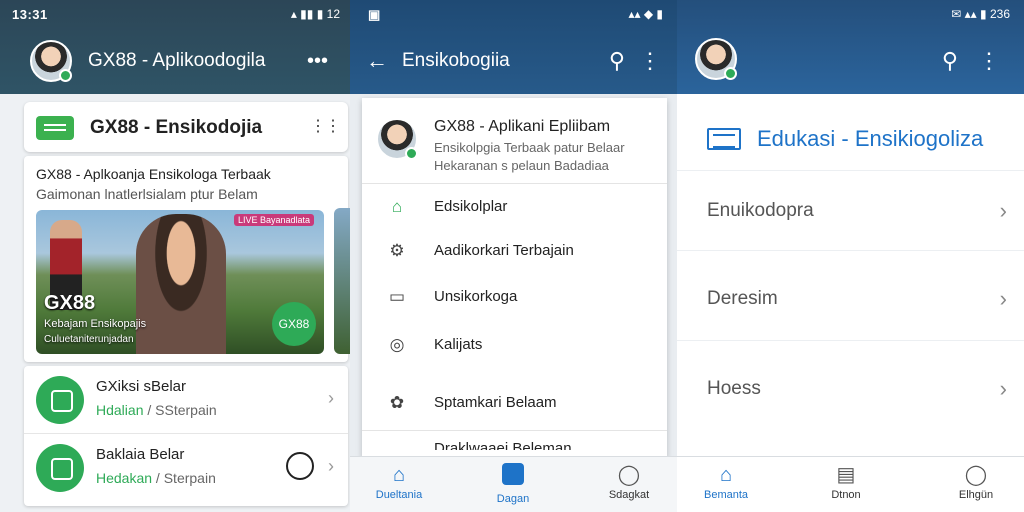  Describe the element at coordinates (976, 495) in the screenshot. I see `nav-label: Elhgün` at that location.